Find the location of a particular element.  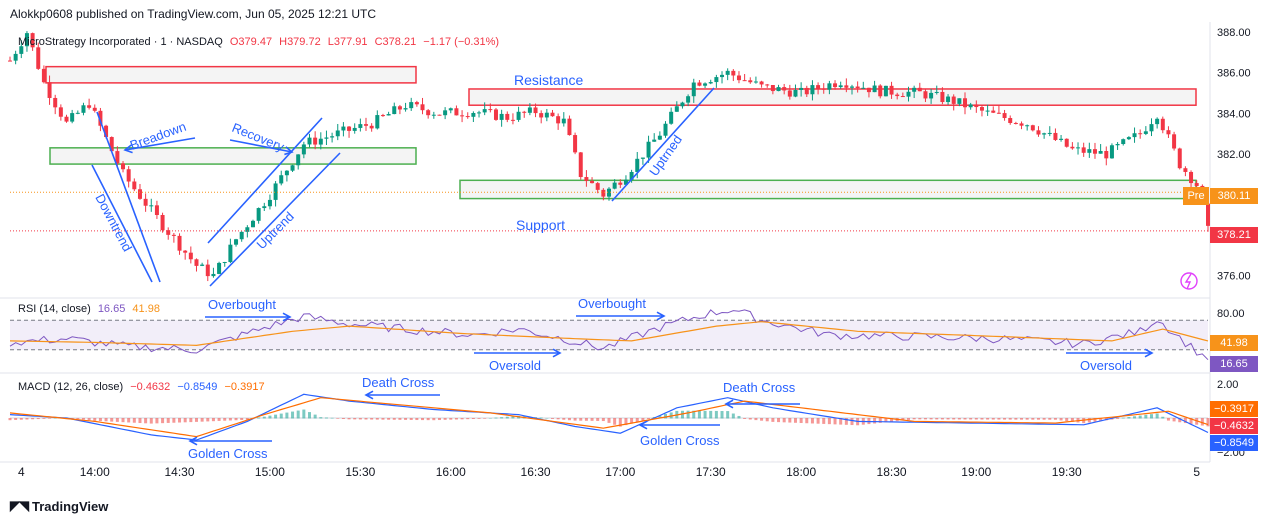

macd-pane is located at coordinates (609, 417).